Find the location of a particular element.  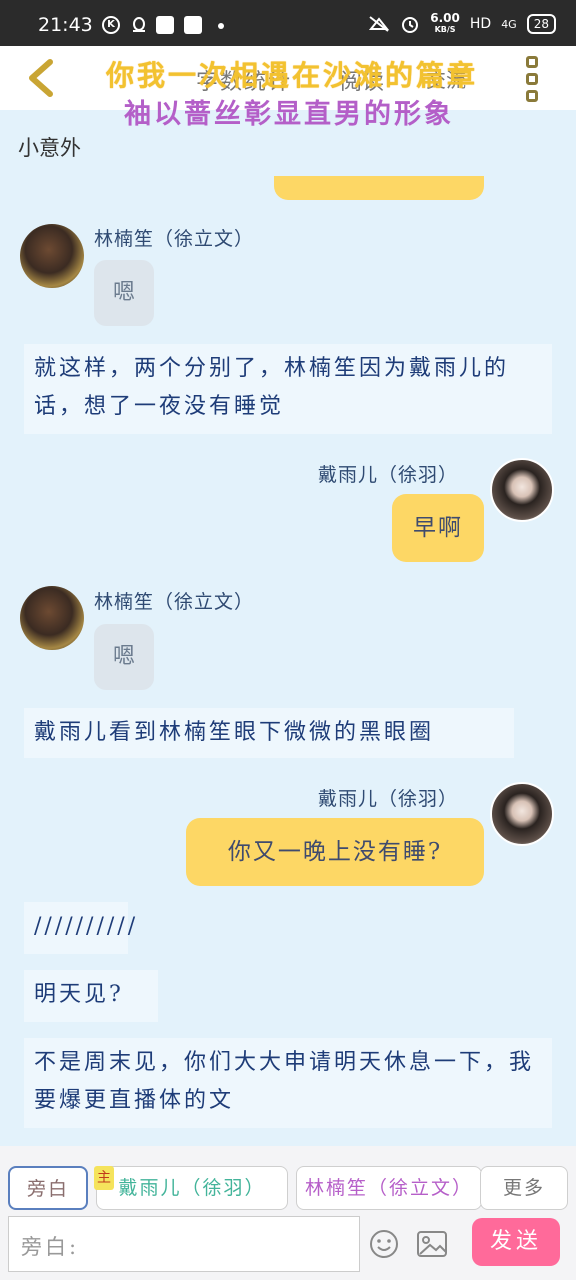

status-right-group: 6.00 KB/S HD 4G 28 is located at coordinates (462, 23).